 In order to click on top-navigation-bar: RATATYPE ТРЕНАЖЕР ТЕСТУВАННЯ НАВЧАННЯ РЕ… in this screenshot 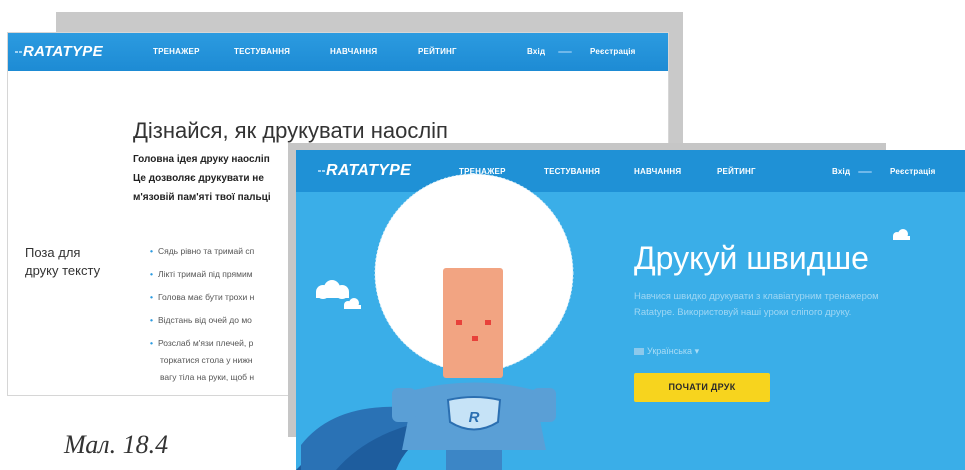, I will do `click(338, 52)`.